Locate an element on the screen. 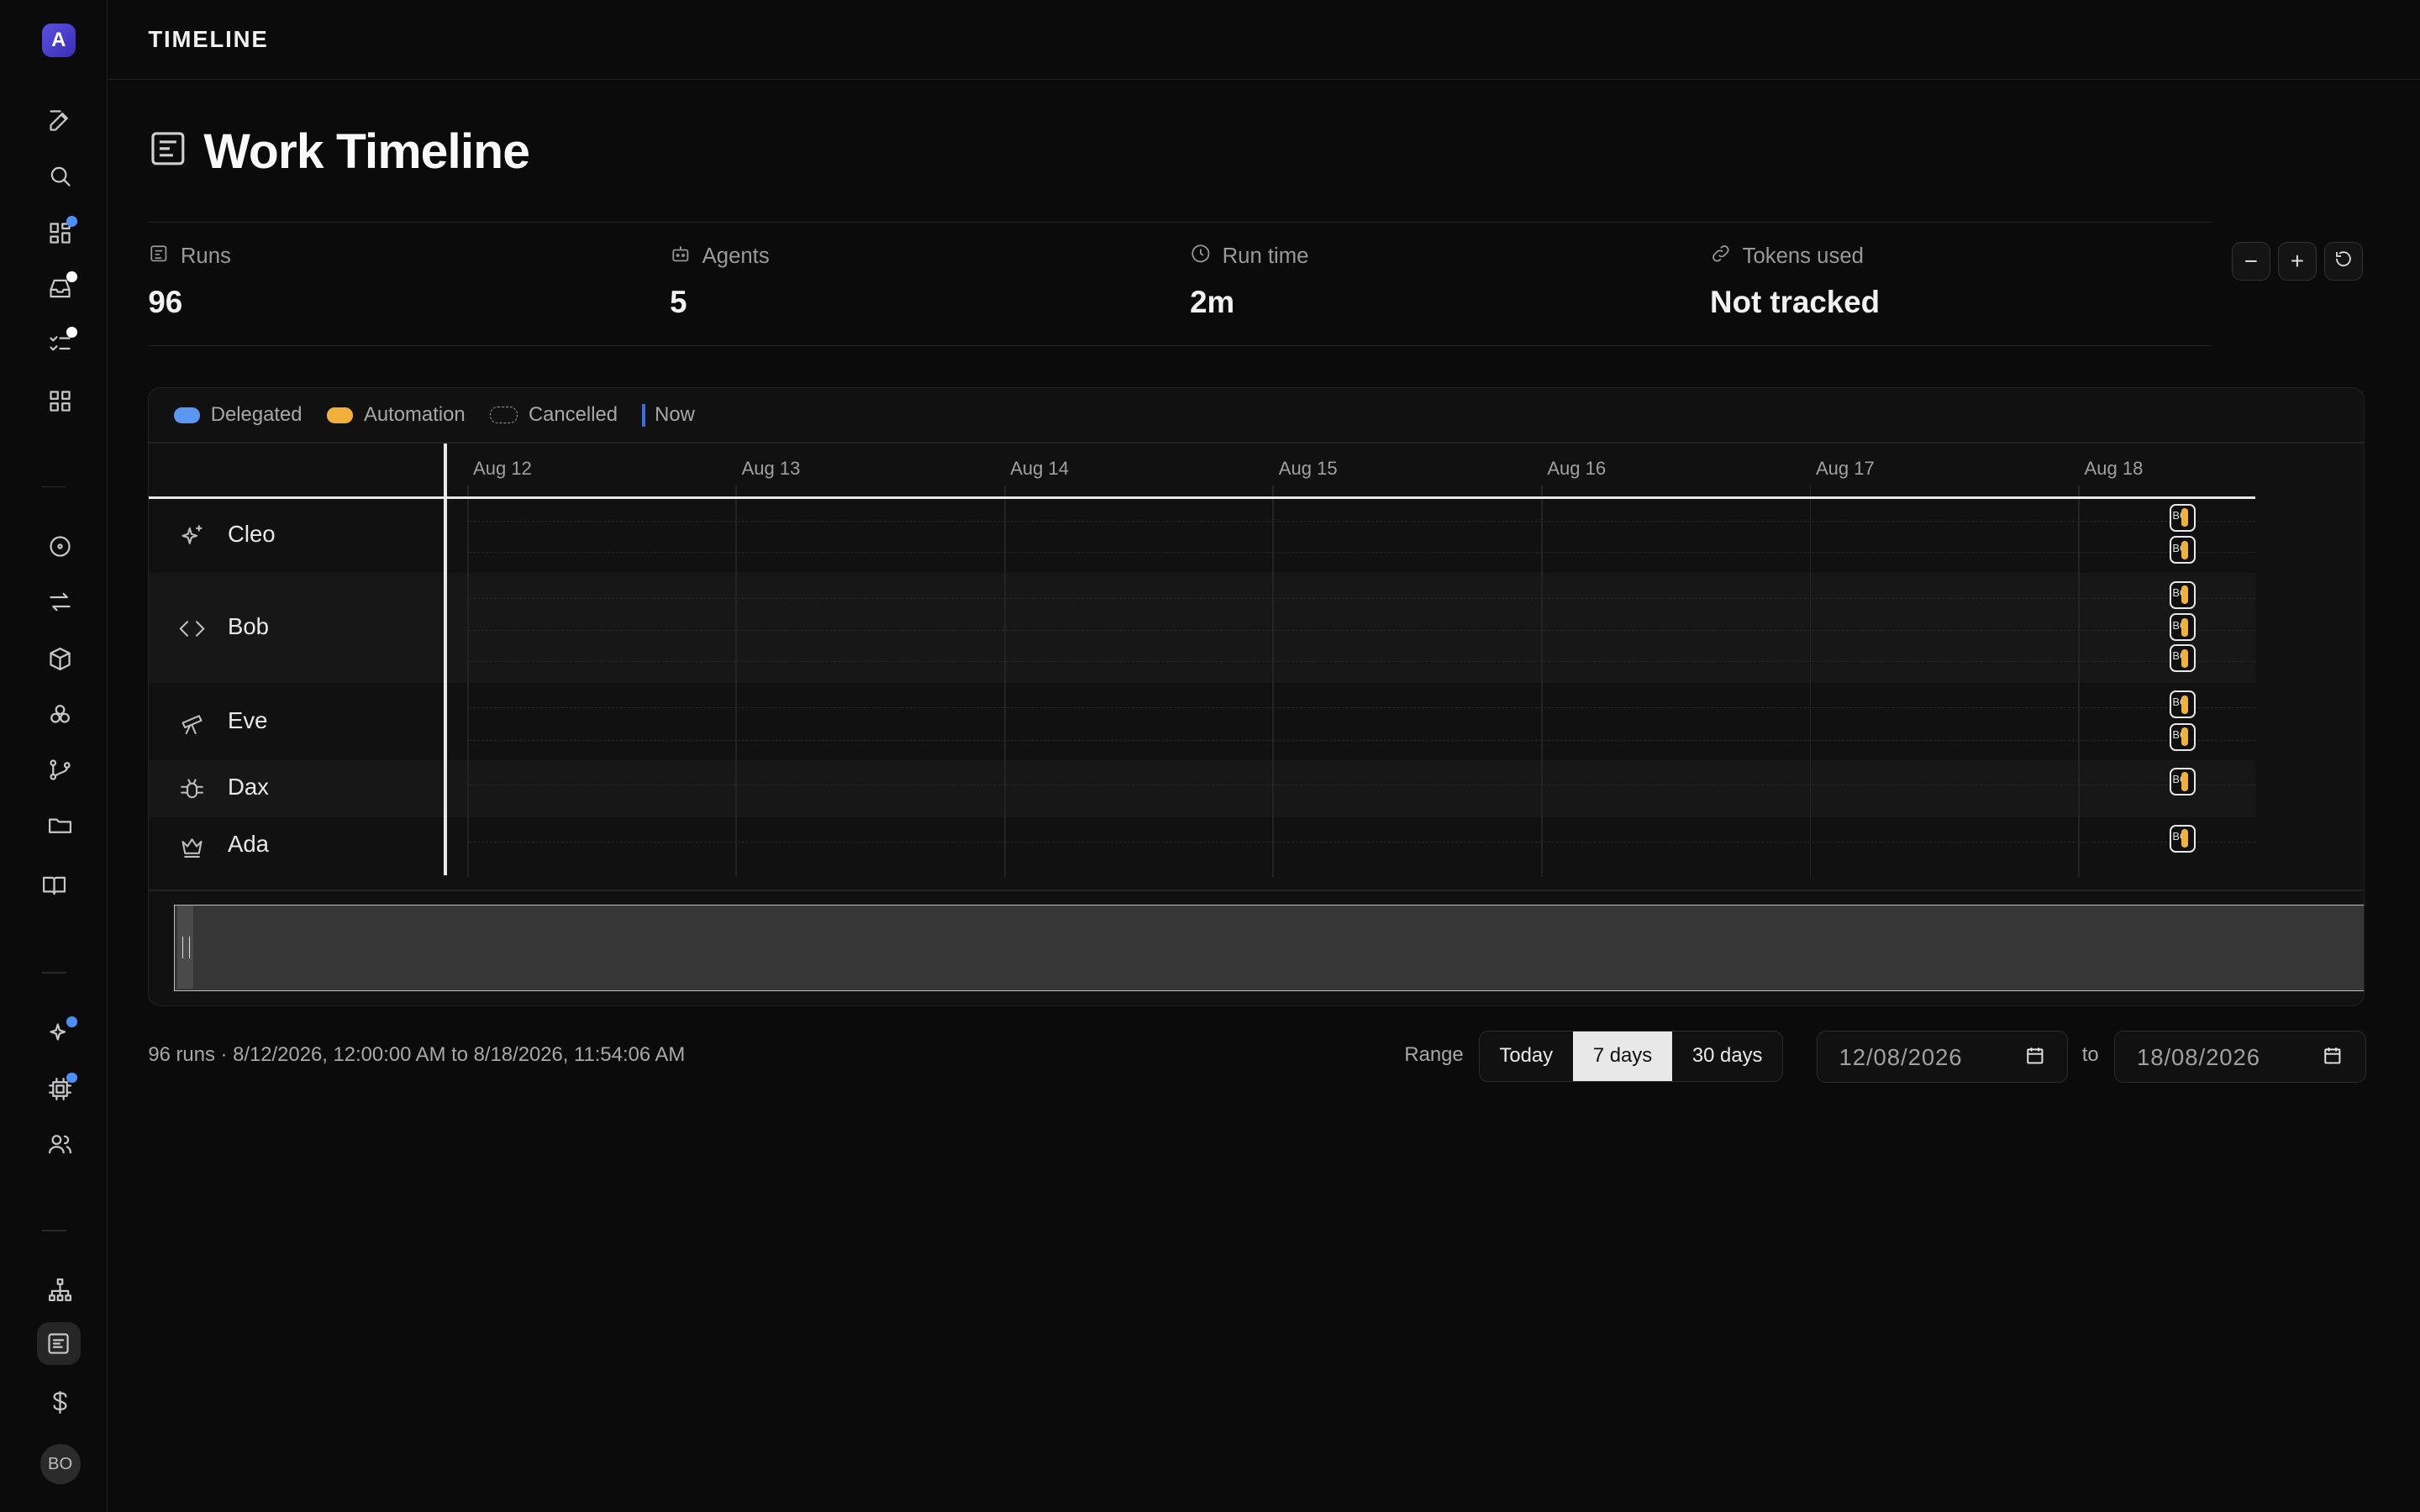 The image size is (2420, 1512). stat-value: Not tracked is located at coordinates (1796, 301).